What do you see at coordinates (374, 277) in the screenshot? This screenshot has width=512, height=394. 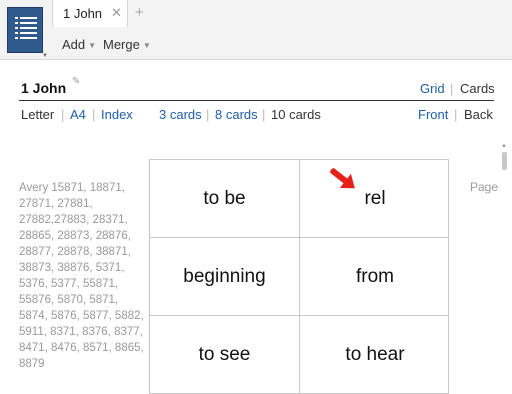 I see `card-cell: from` at bounding box center [374, 277].